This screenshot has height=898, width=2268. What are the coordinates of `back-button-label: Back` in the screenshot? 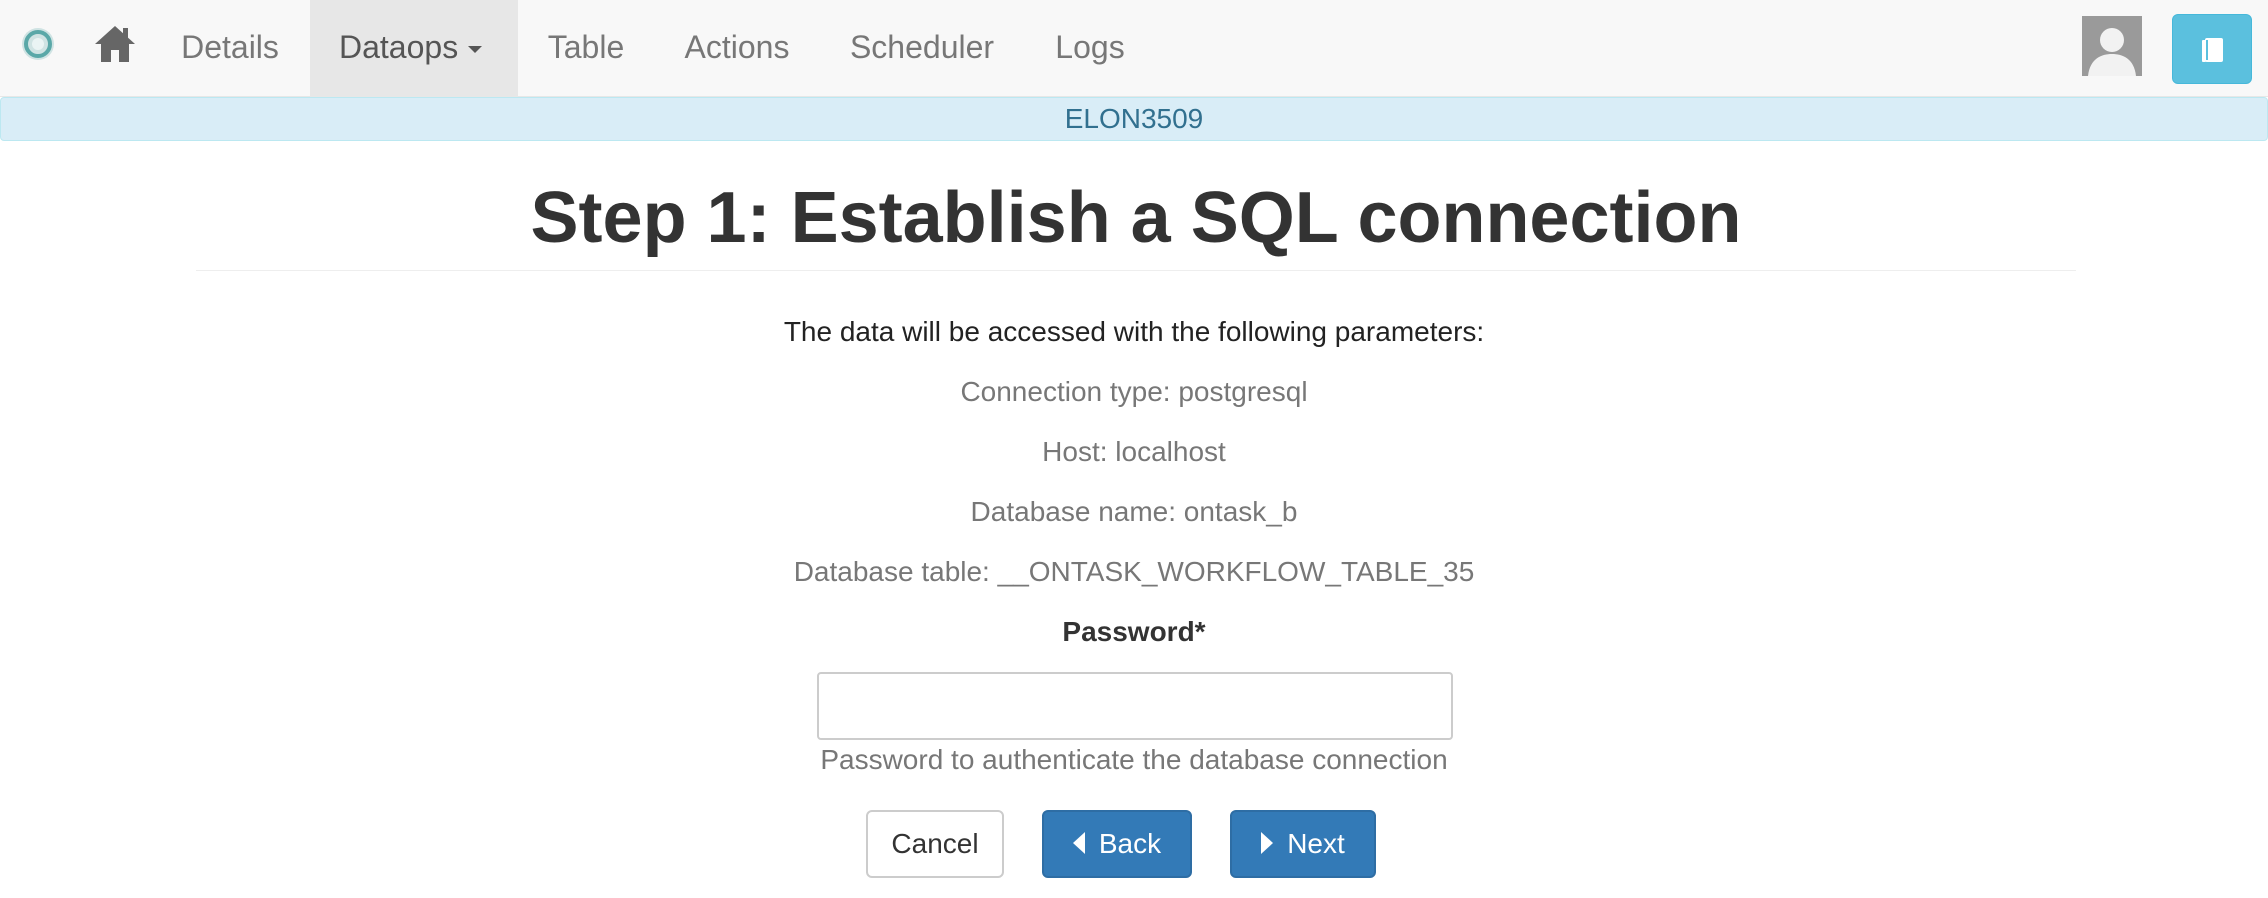 It's located at (1130, 843).